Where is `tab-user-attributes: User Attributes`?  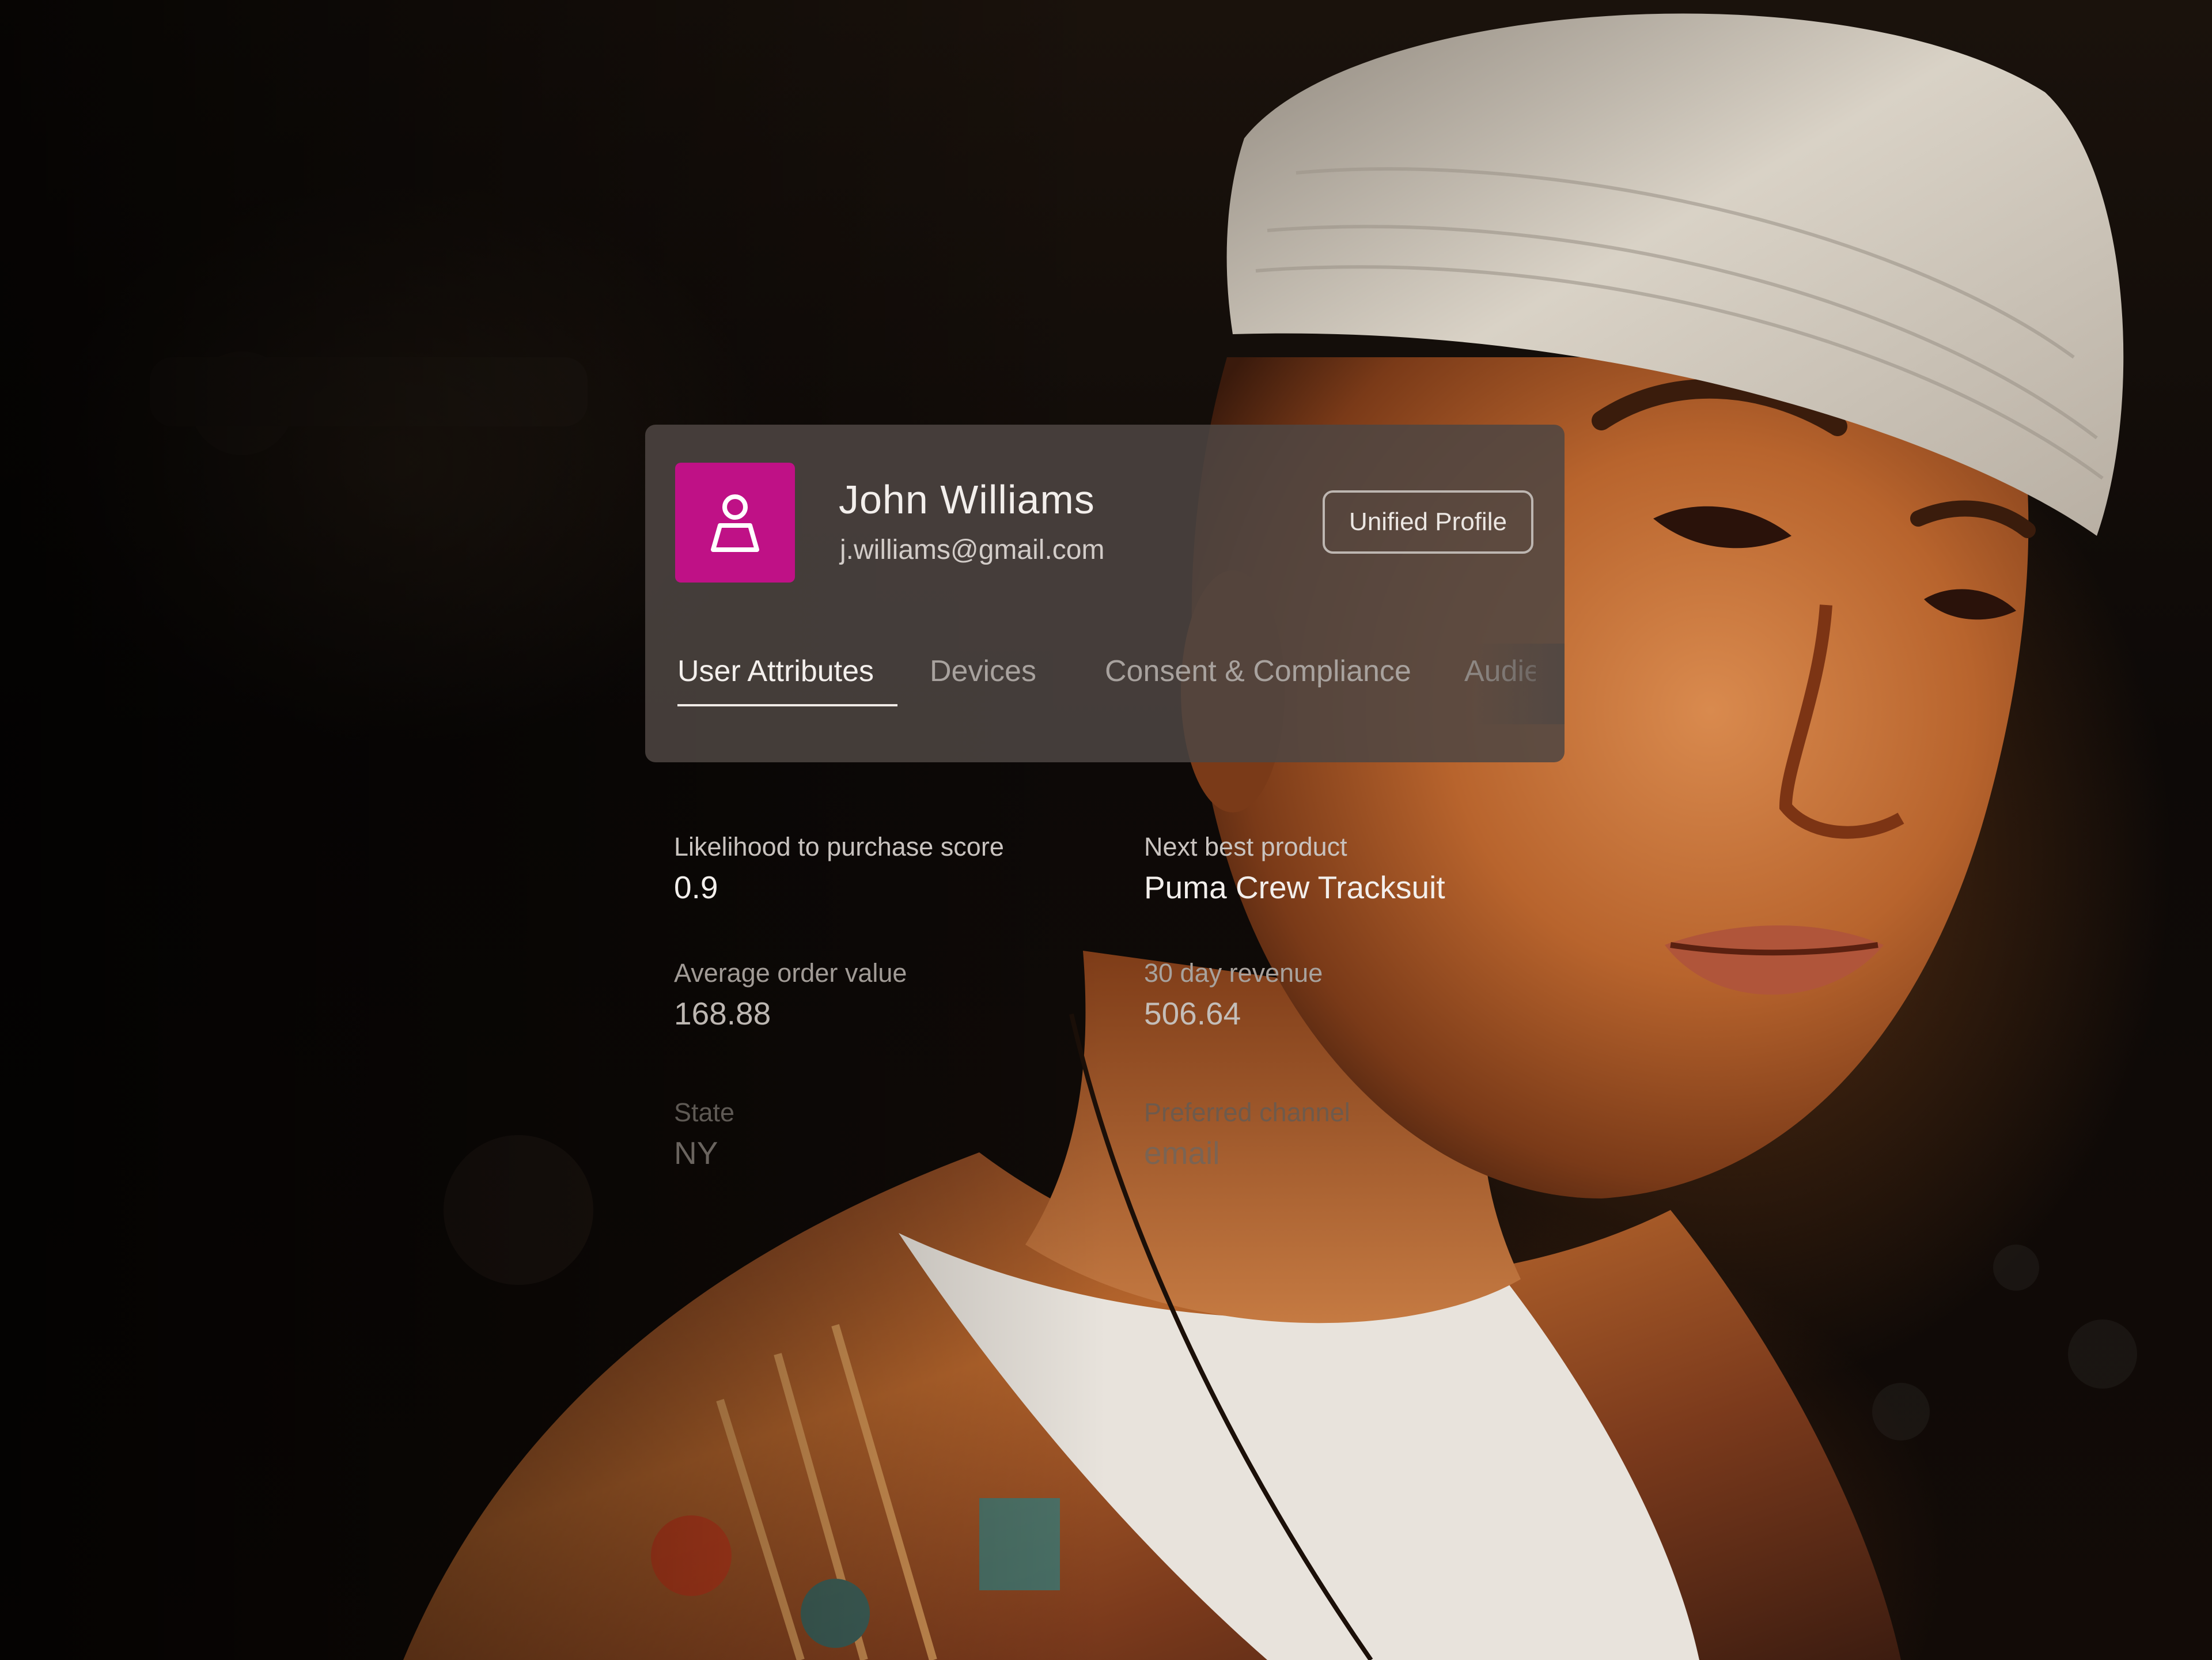
tab-user-attributes: User Attributes is located at coordinates (775, 671).